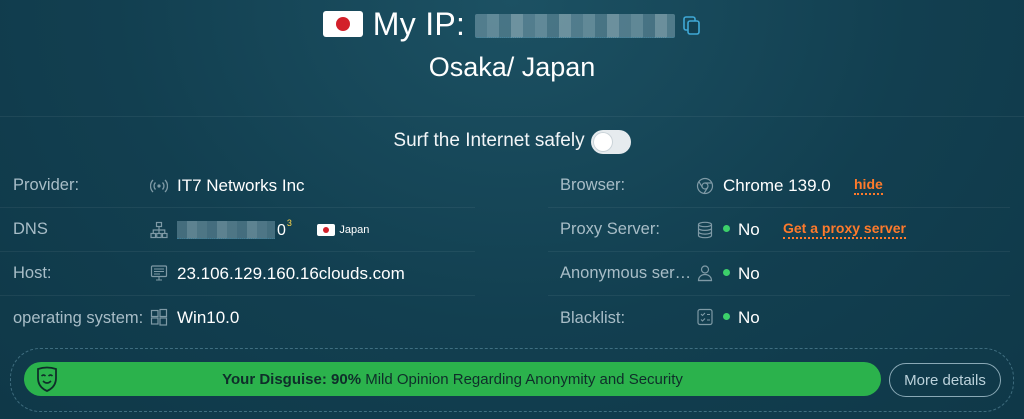 This screenshot has width=1024, height=419. I want to click on dns-label: DNS, so click(30, 229).